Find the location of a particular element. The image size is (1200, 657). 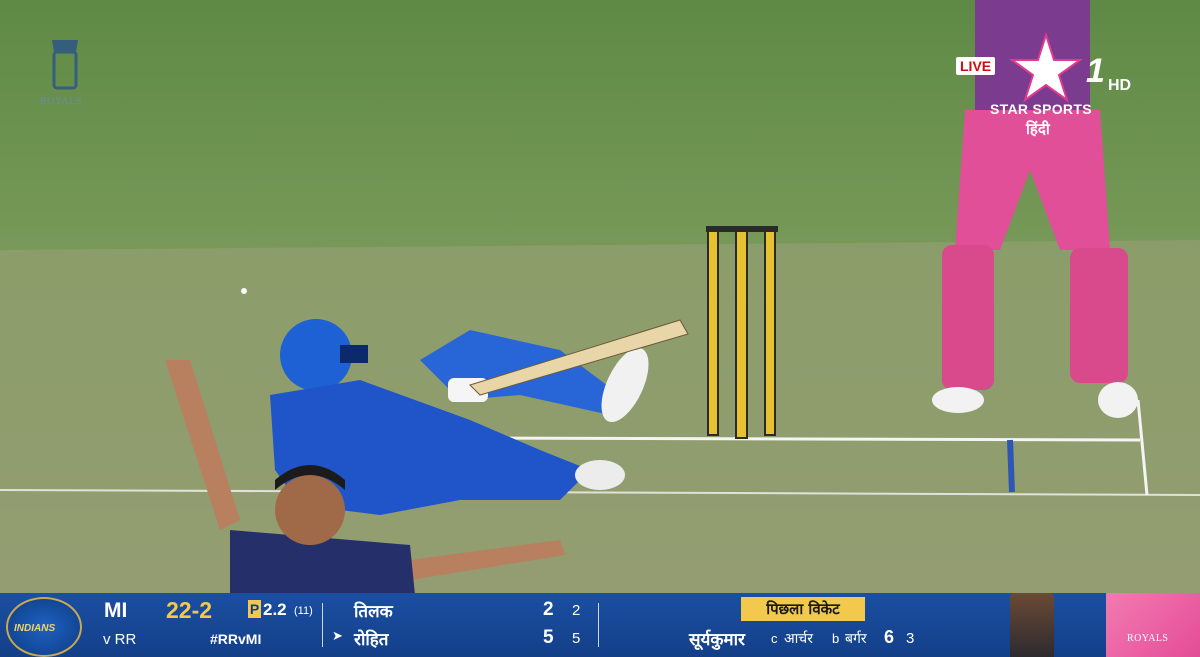

wide-marker is located at coordinates (1011, 466).